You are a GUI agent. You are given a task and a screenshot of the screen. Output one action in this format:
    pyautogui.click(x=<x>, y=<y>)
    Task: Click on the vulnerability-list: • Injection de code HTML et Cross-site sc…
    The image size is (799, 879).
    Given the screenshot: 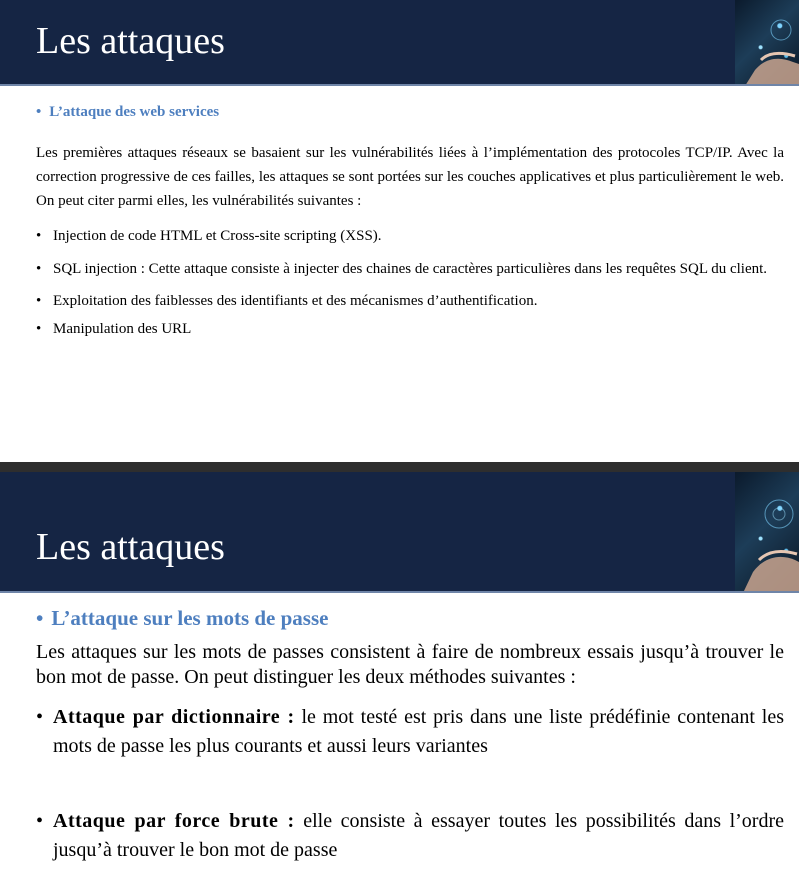 What is the action you would take?
    pyautogui.click(x=410, y=288)
    